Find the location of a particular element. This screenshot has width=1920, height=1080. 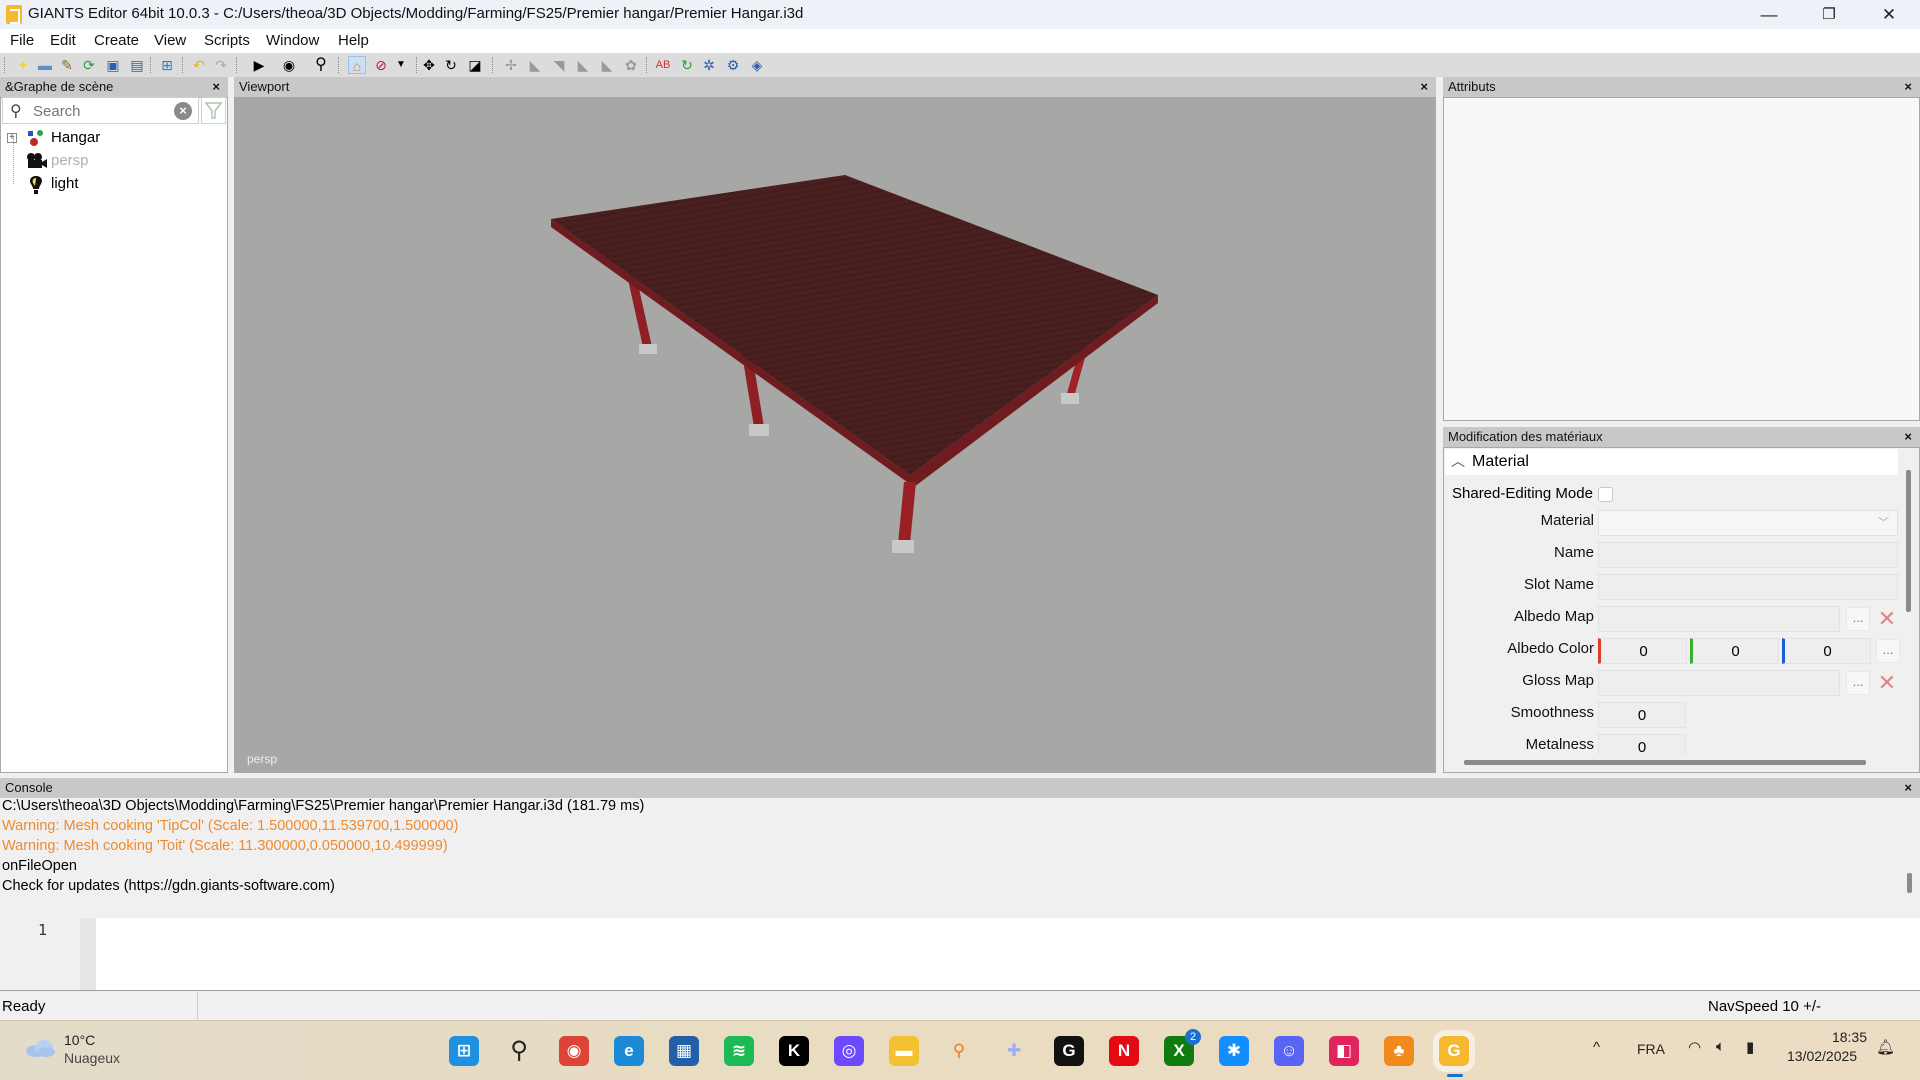

close-button: ✕ is located at coordinates (1889, 14).